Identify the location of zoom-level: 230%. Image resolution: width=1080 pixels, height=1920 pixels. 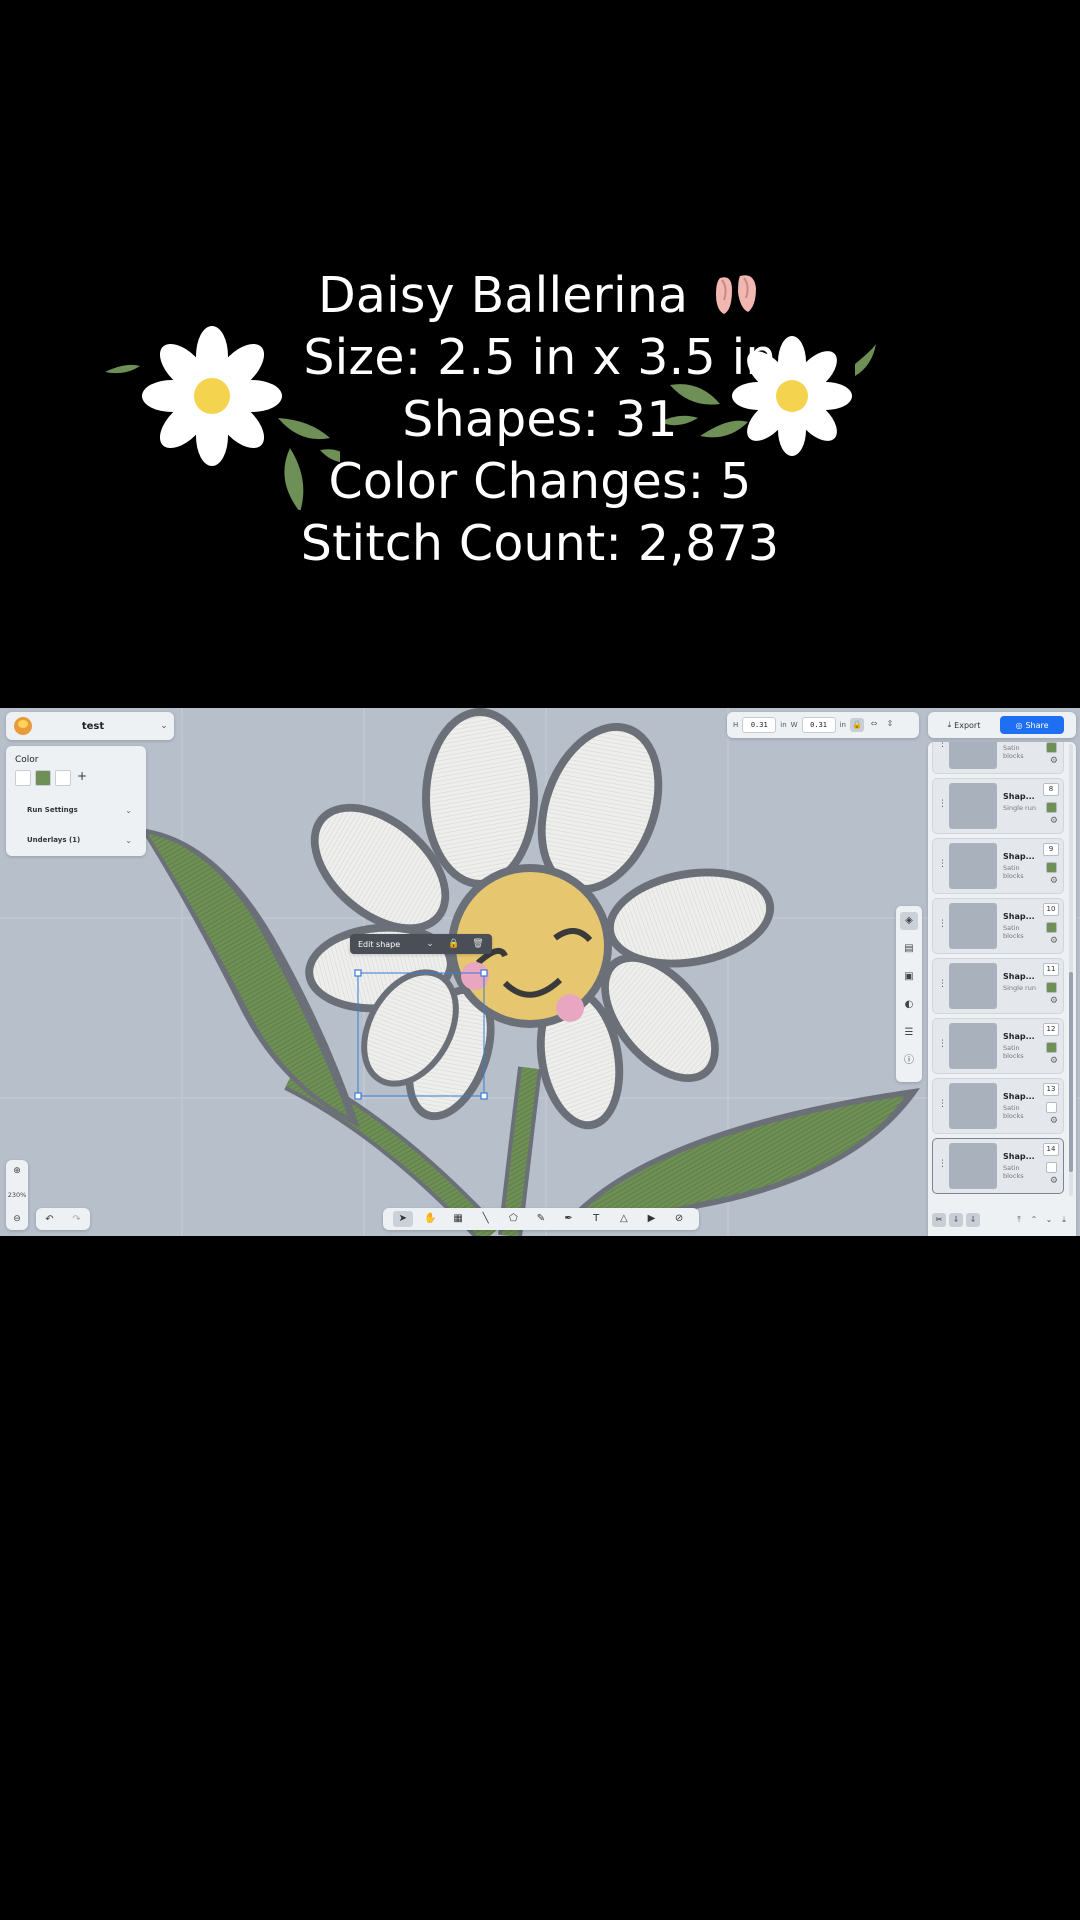
(17, 1195).